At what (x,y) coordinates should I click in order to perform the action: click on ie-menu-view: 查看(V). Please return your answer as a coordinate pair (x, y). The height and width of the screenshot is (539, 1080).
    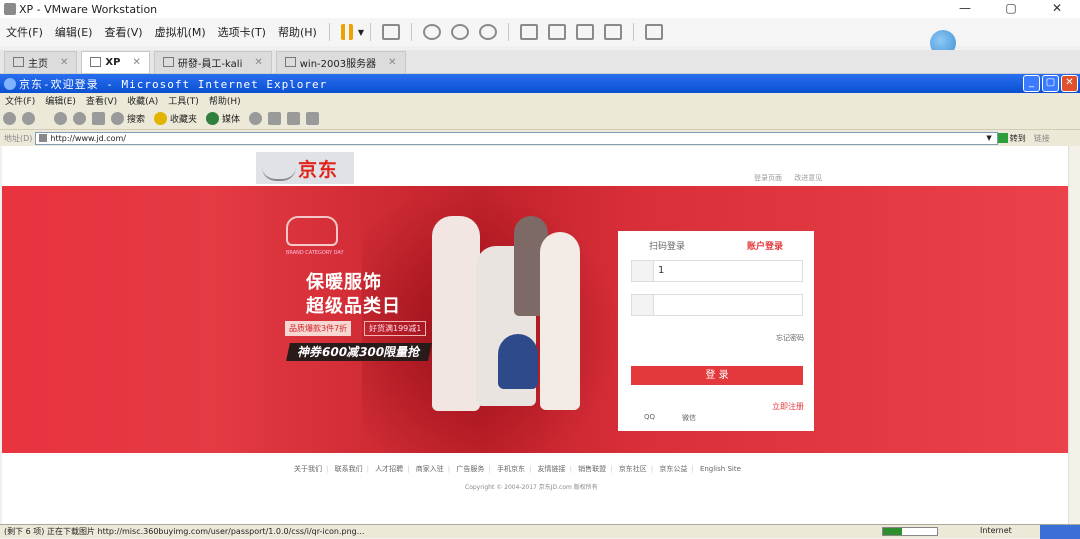
    Looking at the image, I should click on (101, 100).